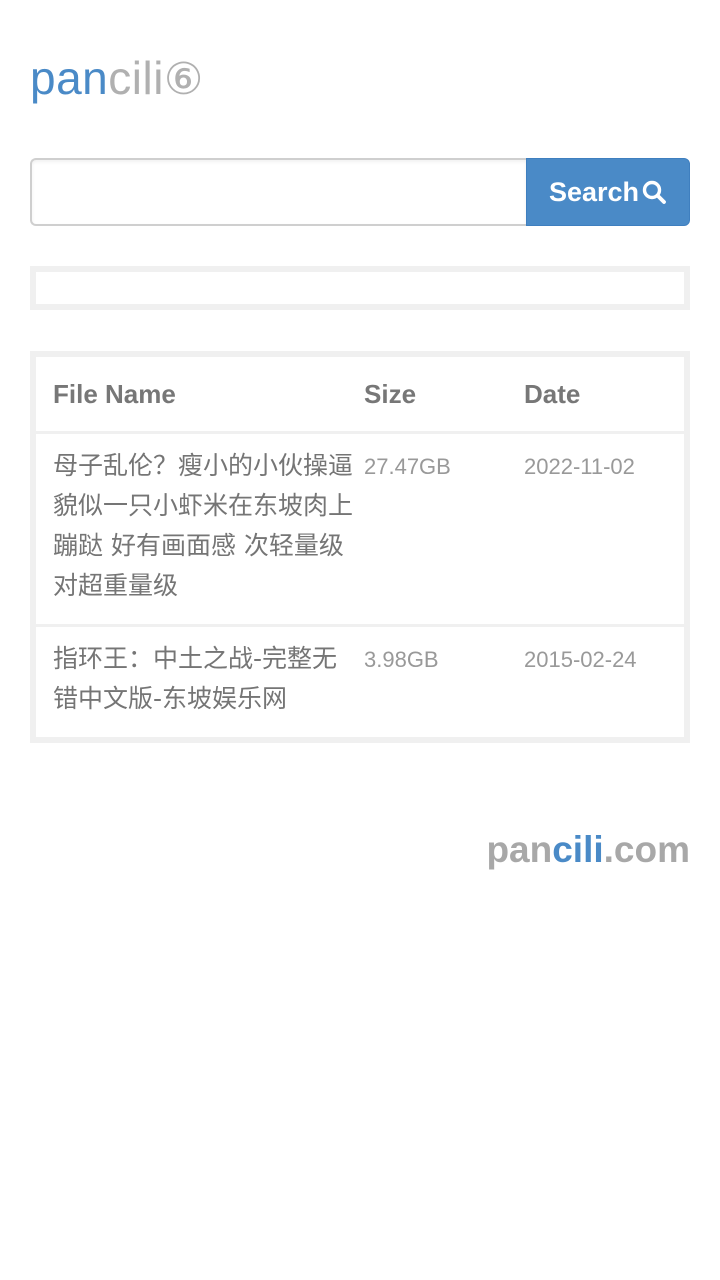  Describe the element at coordinates (580, 659) in the screenshot. I see `file-date: 2015-02-24` at that location.